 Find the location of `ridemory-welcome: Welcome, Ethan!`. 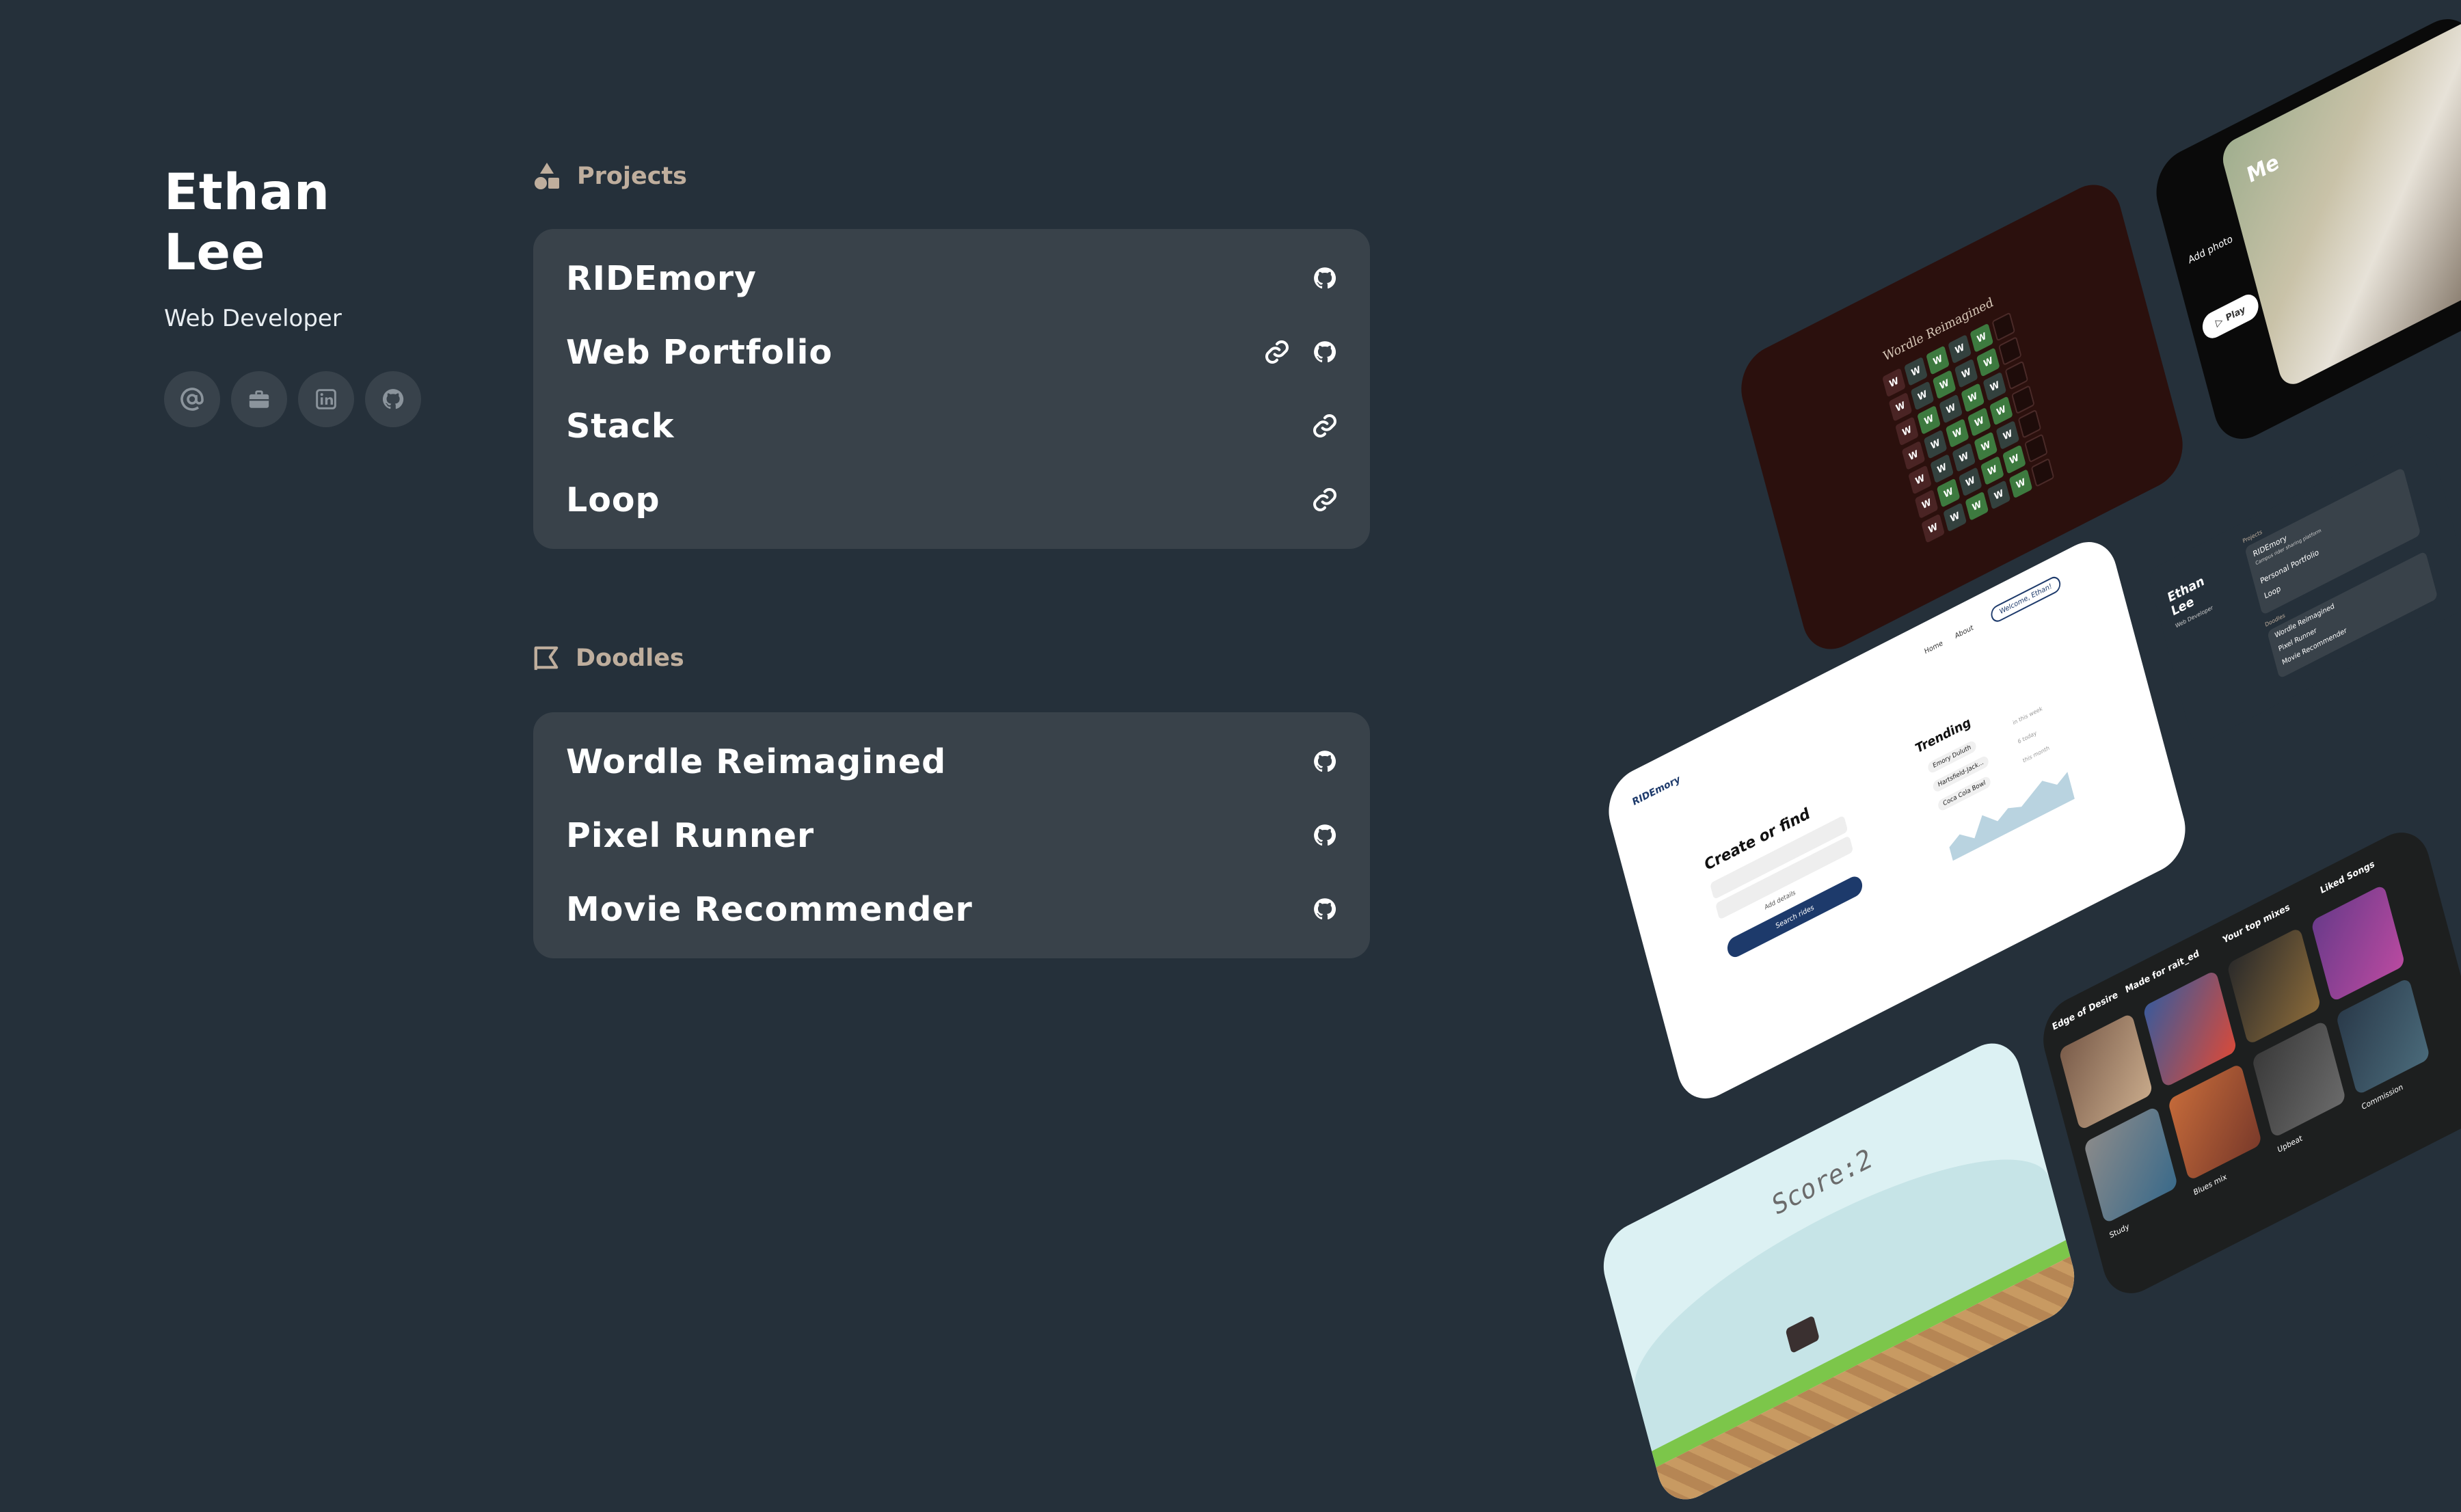

ridemory-welcome: Welcome, Ethan! is located at coordinates (2025, 599).